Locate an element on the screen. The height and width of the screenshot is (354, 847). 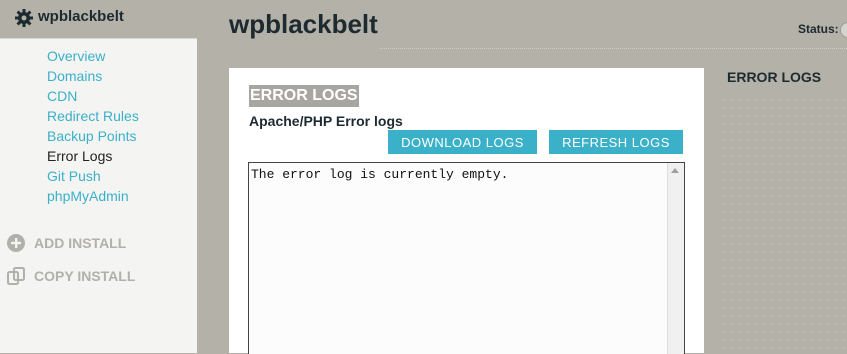
add-install-button: ADD INSTALL is located at coordinates (66, 243).